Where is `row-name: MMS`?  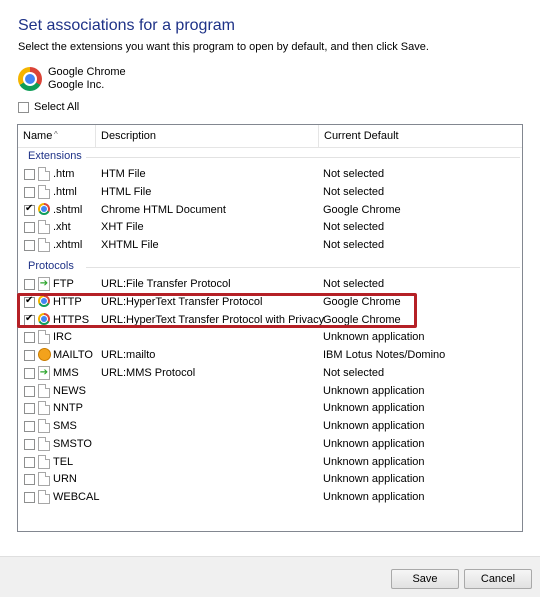 row-name: MMS is located at coordinates (66, 372).